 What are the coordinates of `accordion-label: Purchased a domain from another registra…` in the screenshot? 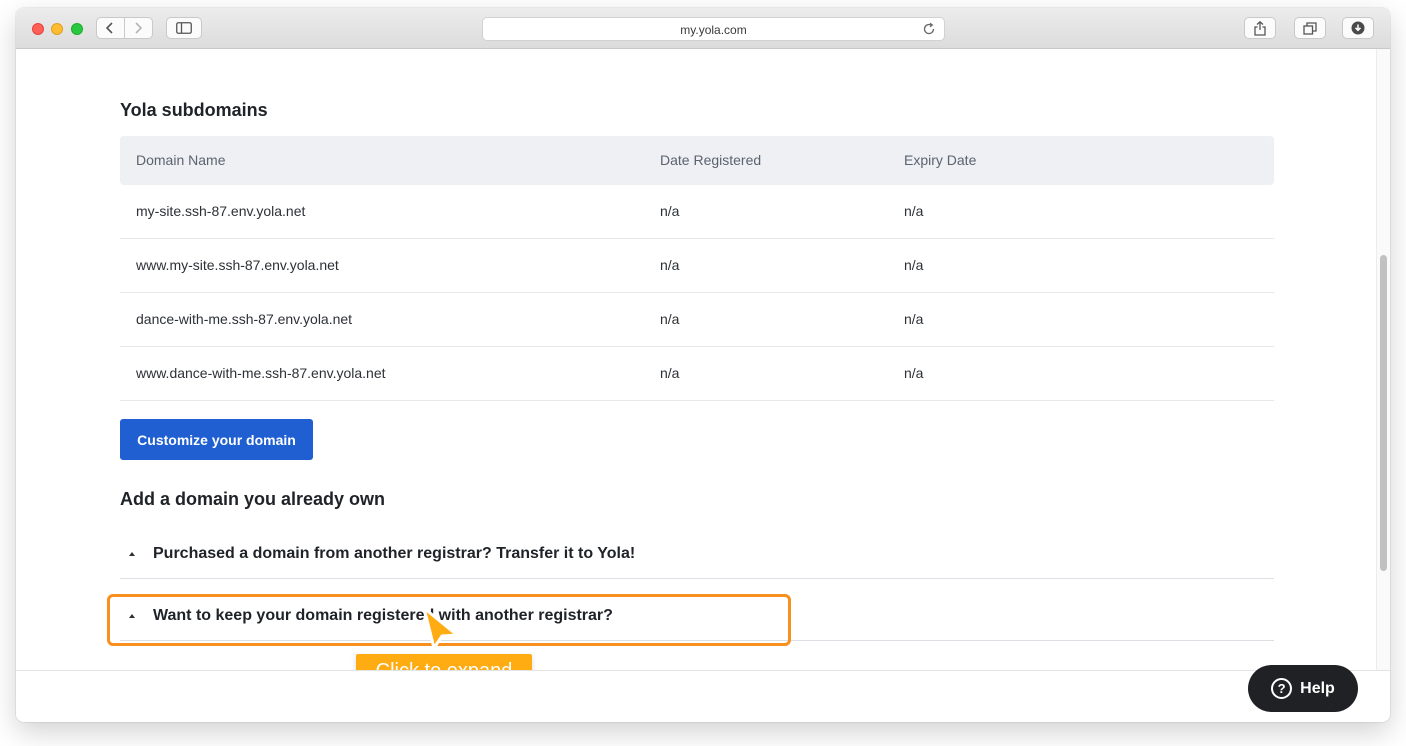 It's located at (394, 553).